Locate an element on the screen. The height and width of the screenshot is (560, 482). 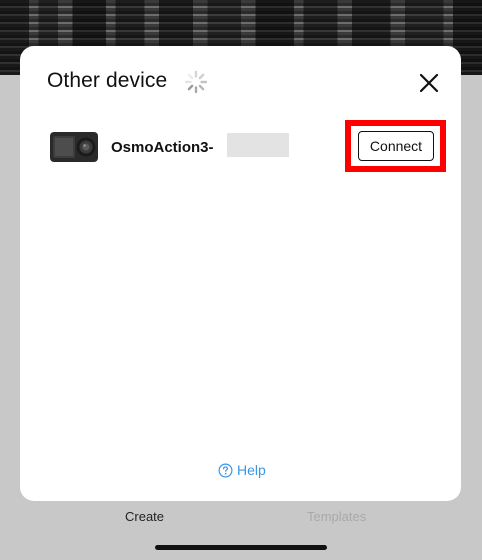
close-icon is located at coordinates (429, 83).